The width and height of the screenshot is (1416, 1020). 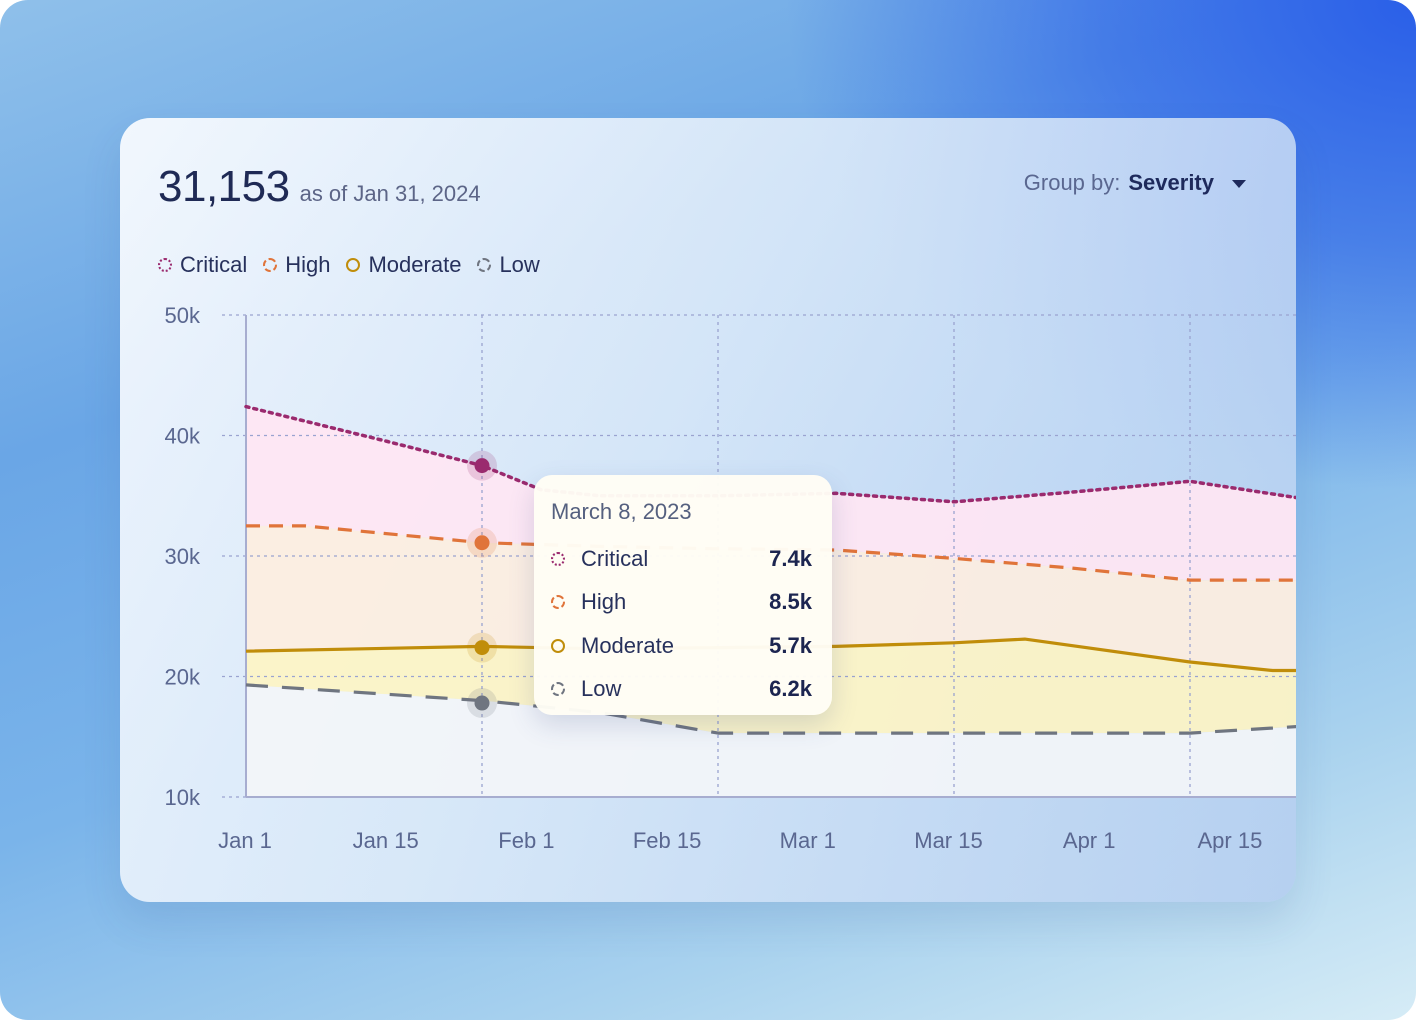 What do you see at coordinates (183, 556) in the screenshot?
I see `y-tick-label: 30k` at bounding box center [183, 556].